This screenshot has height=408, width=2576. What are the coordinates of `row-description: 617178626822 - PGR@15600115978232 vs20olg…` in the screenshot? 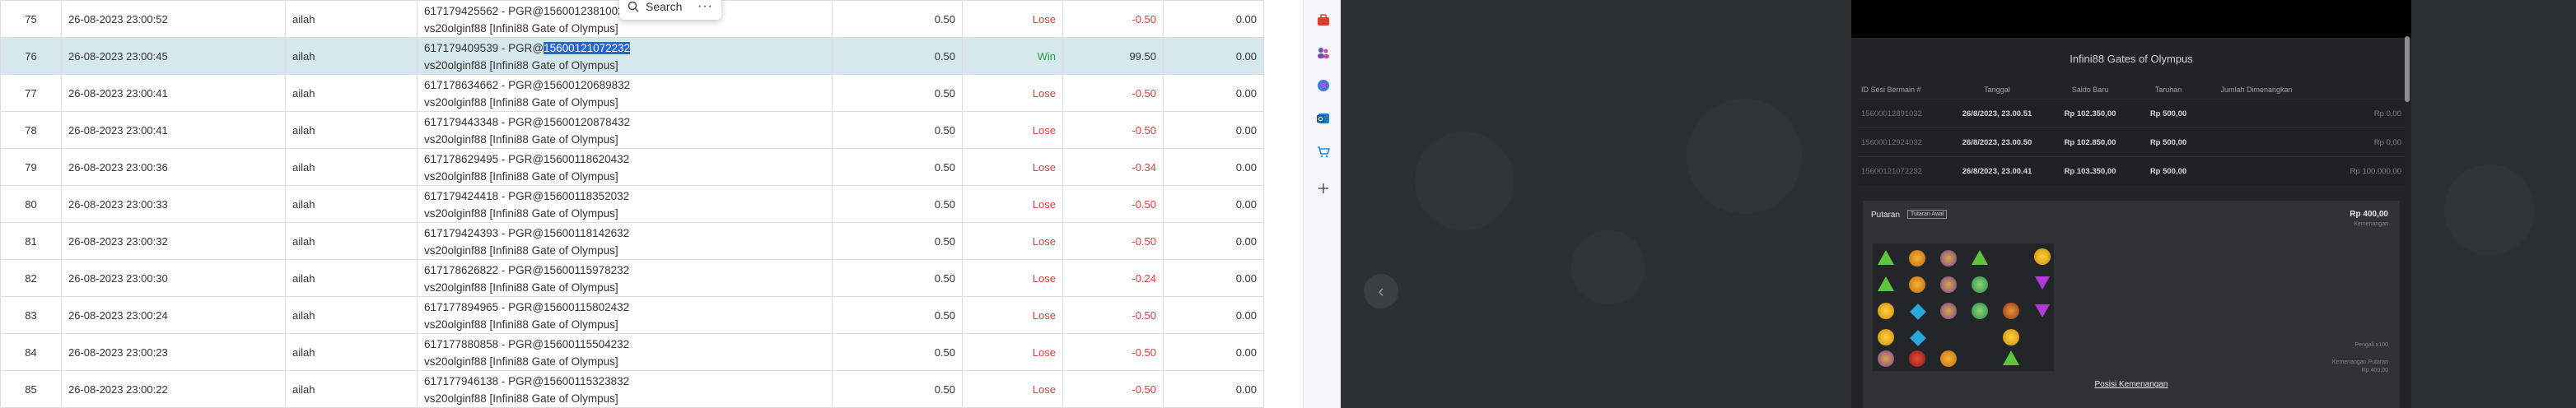 It's located at (625, 278).